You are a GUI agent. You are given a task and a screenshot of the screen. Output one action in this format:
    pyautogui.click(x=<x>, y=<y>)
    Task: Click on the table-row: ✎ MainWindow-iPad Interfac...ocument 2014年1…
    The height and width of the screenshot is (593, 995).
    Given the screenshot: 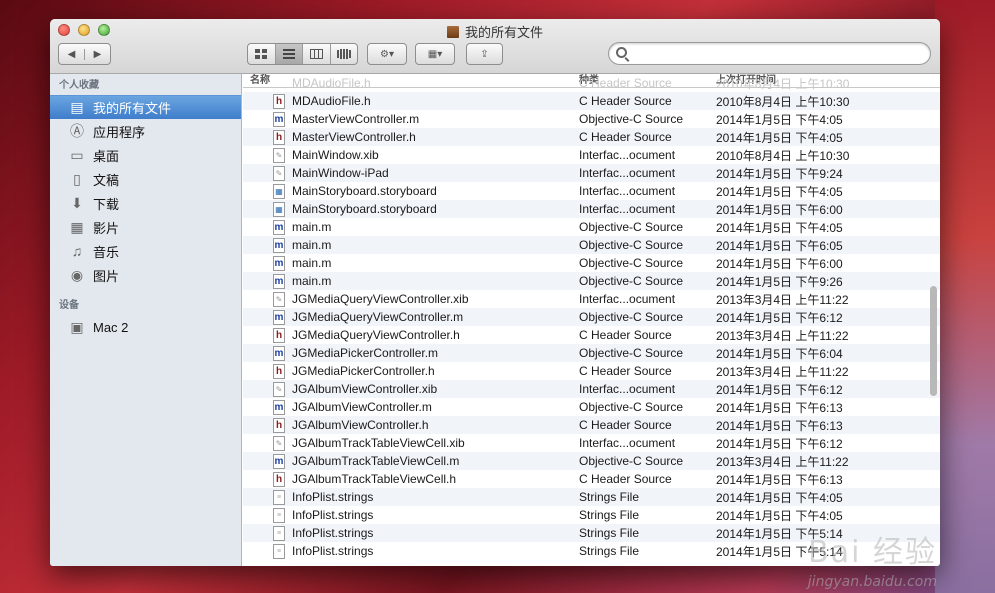 What is the action you would take?
    pyautogui.click(x=591, y=173)
    